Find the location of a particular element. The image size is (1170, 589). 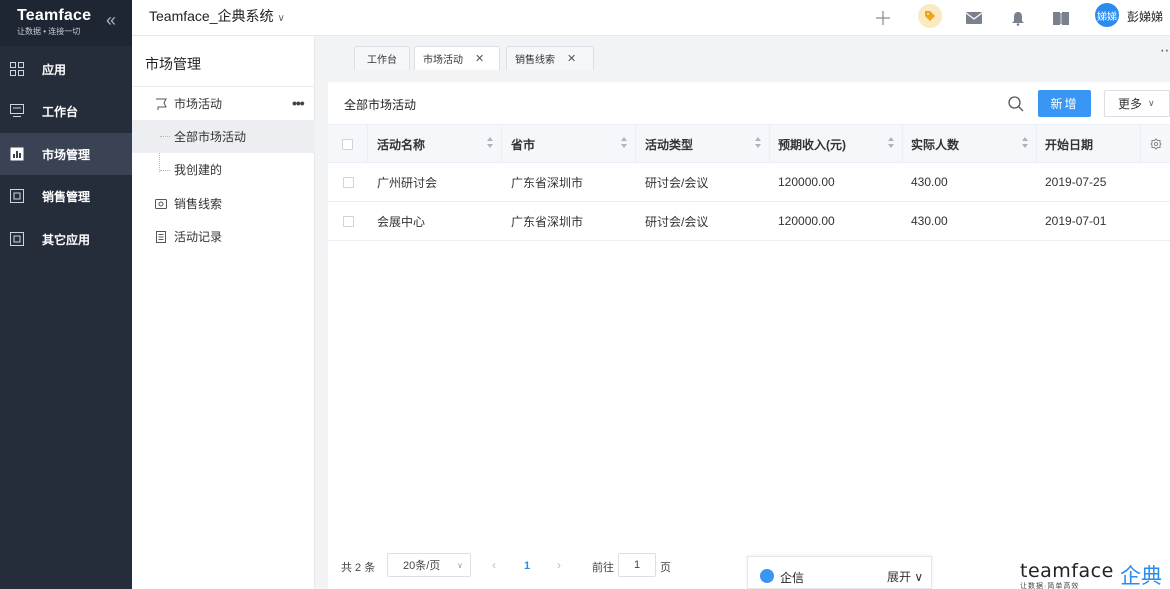

column-header: 预期收入(元) is located at coordinates (836, 144).